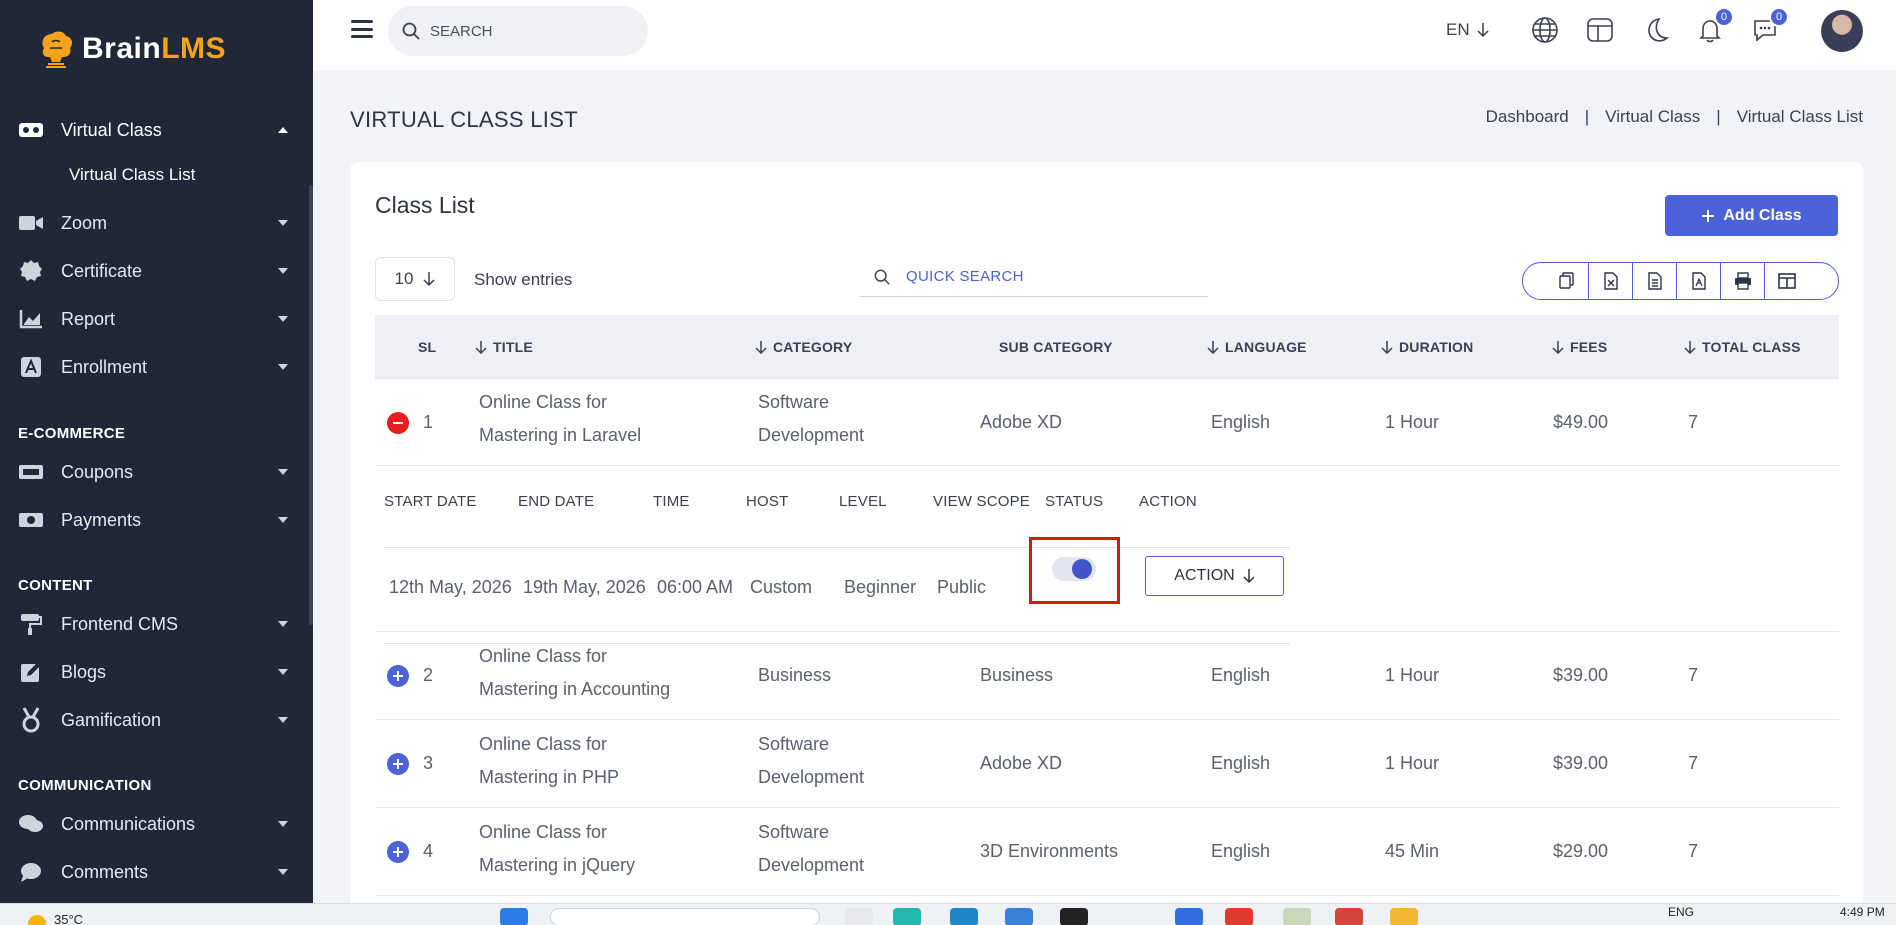 The height and width of the screenshot is (925, 1896). I want to click on windows-start-icon, so click(514, 916).